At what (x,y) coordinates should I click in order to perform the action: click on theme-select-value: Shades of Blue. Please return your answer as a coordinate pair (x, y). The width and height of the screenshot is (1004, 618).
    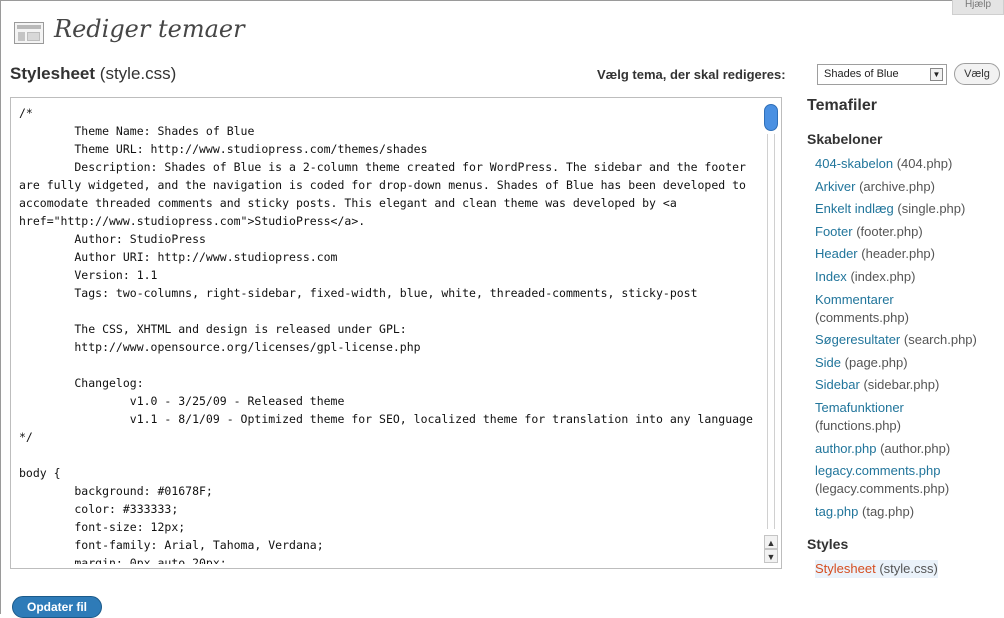
    Looking at the image, I should click on (861, 74).